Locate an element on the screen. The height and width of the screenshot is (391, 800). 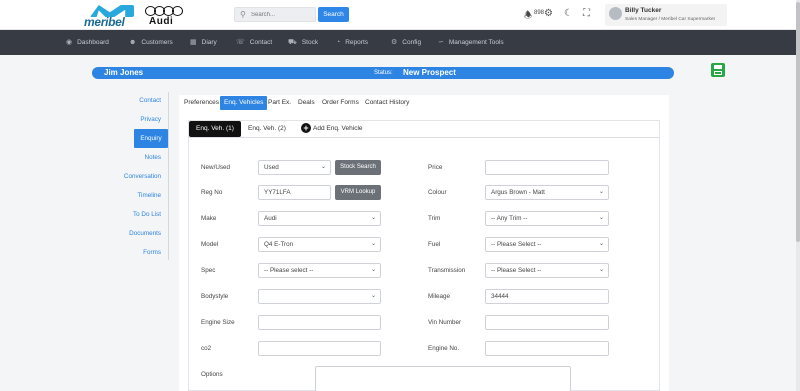
tab-enq-veh-1: Enq. Veh. (1) is located at coordinates (215, 129).